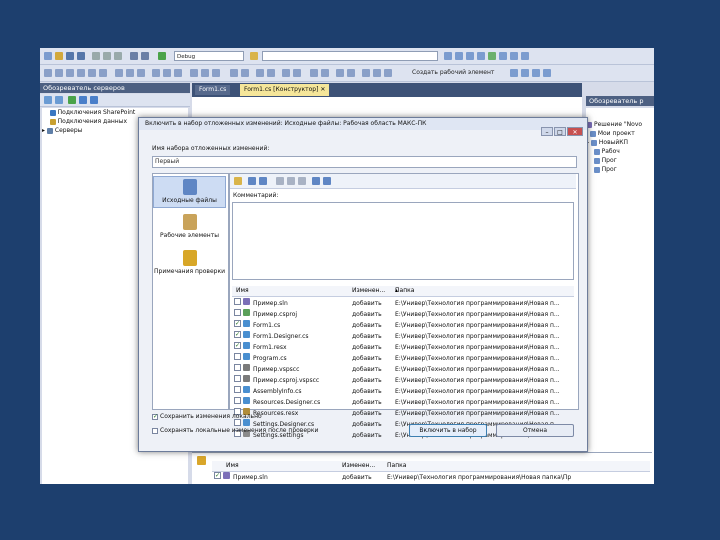  What do you see at coordinates (141, 73) in the screenshot?
I see `make-same-size-icon` at bounding box center [141, 73].